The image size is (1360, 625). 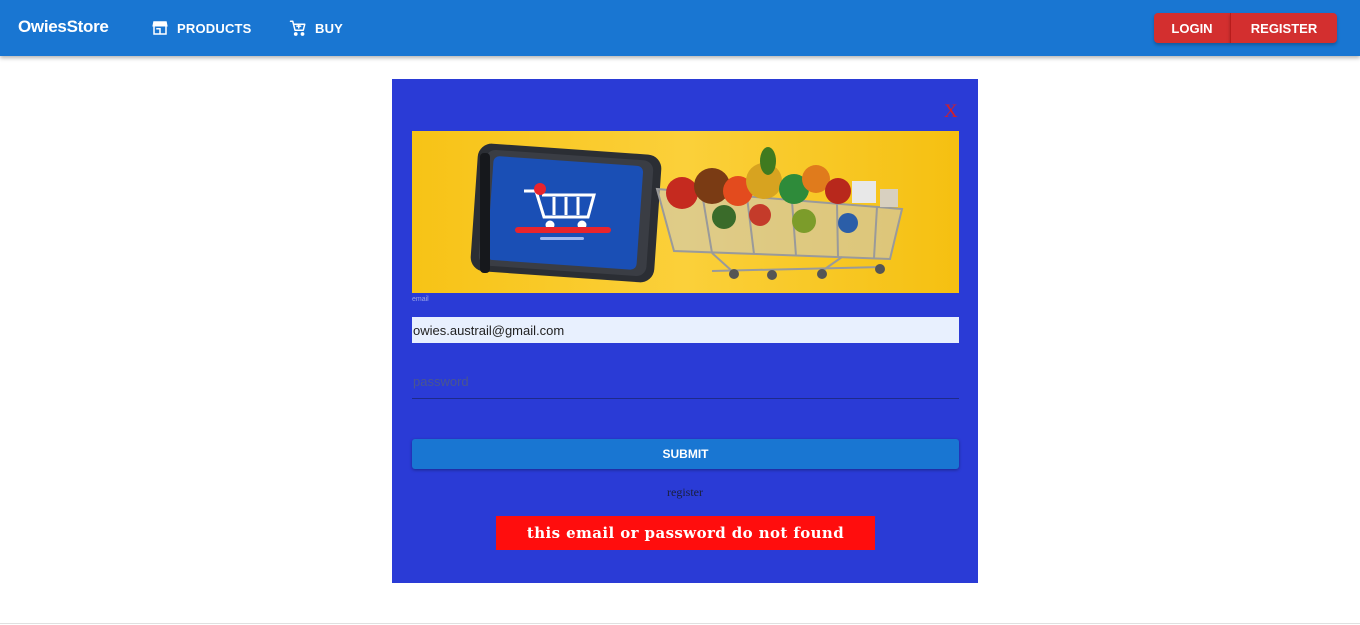 I want to click on hero-image, so click(x=685, y=212).